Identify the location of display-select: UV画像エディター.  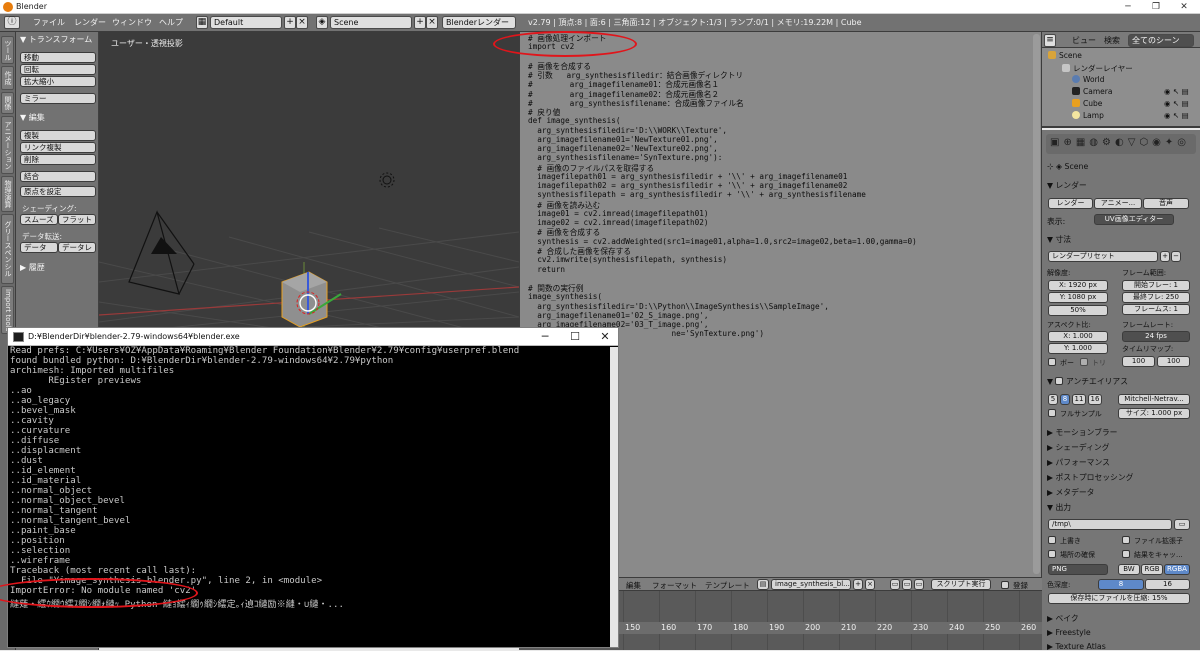
(1134, 219).